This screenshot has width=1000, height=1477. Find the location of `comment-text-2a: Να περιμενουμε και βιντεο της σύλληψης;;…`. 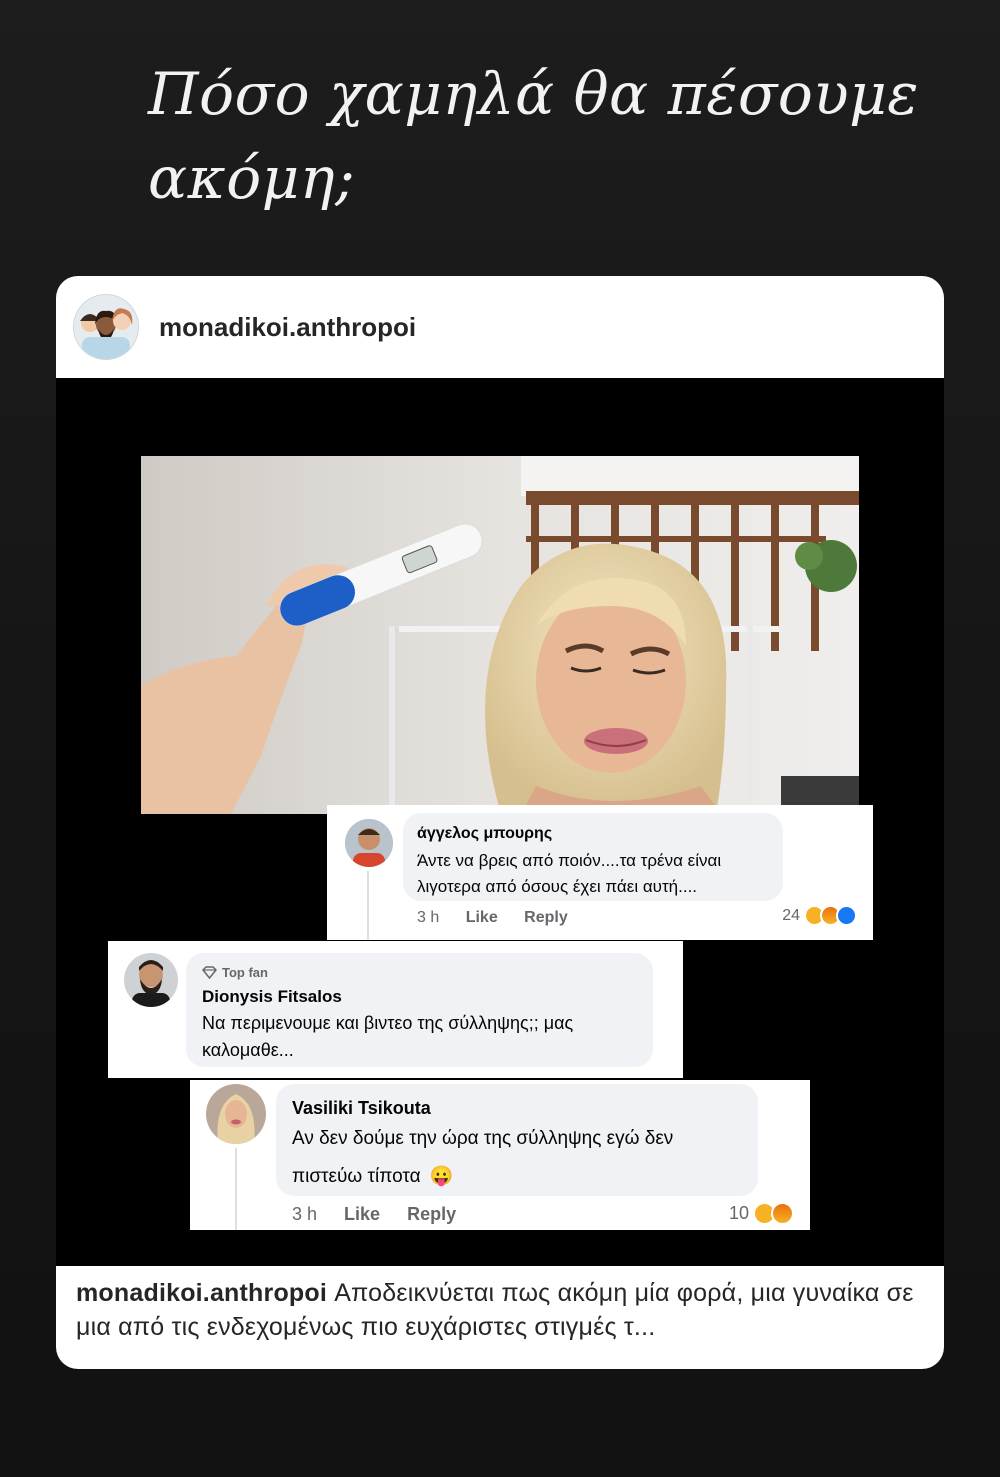

comment-text-2a: Να περιμενουμε και βιντεο της σύλληψης;;… is located at coordinates (388, 1023).